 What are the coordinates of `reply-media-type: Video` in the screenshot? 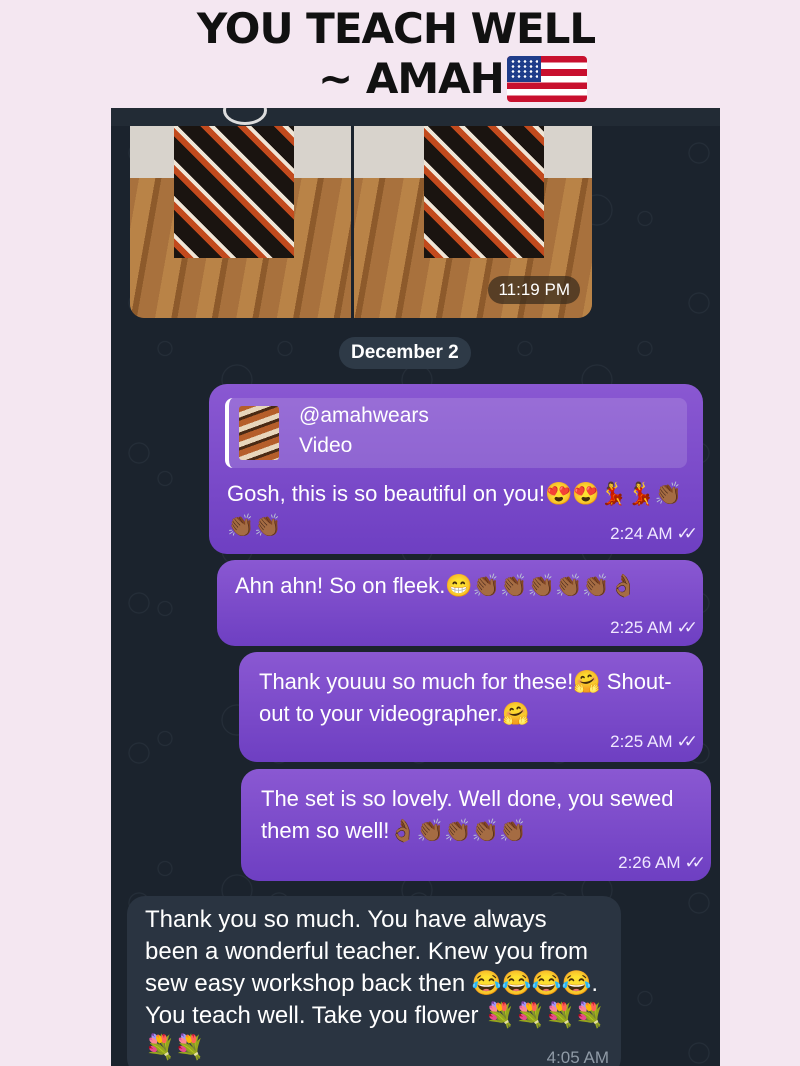 It's located at (326, 445).